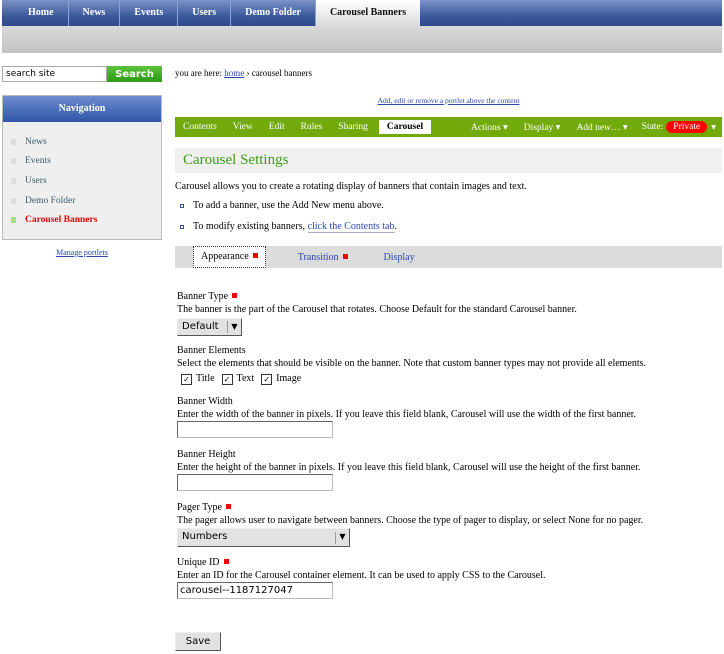 This screenshot has width=724, height=654. I want to click on save-button: Save, so click(198, 641).